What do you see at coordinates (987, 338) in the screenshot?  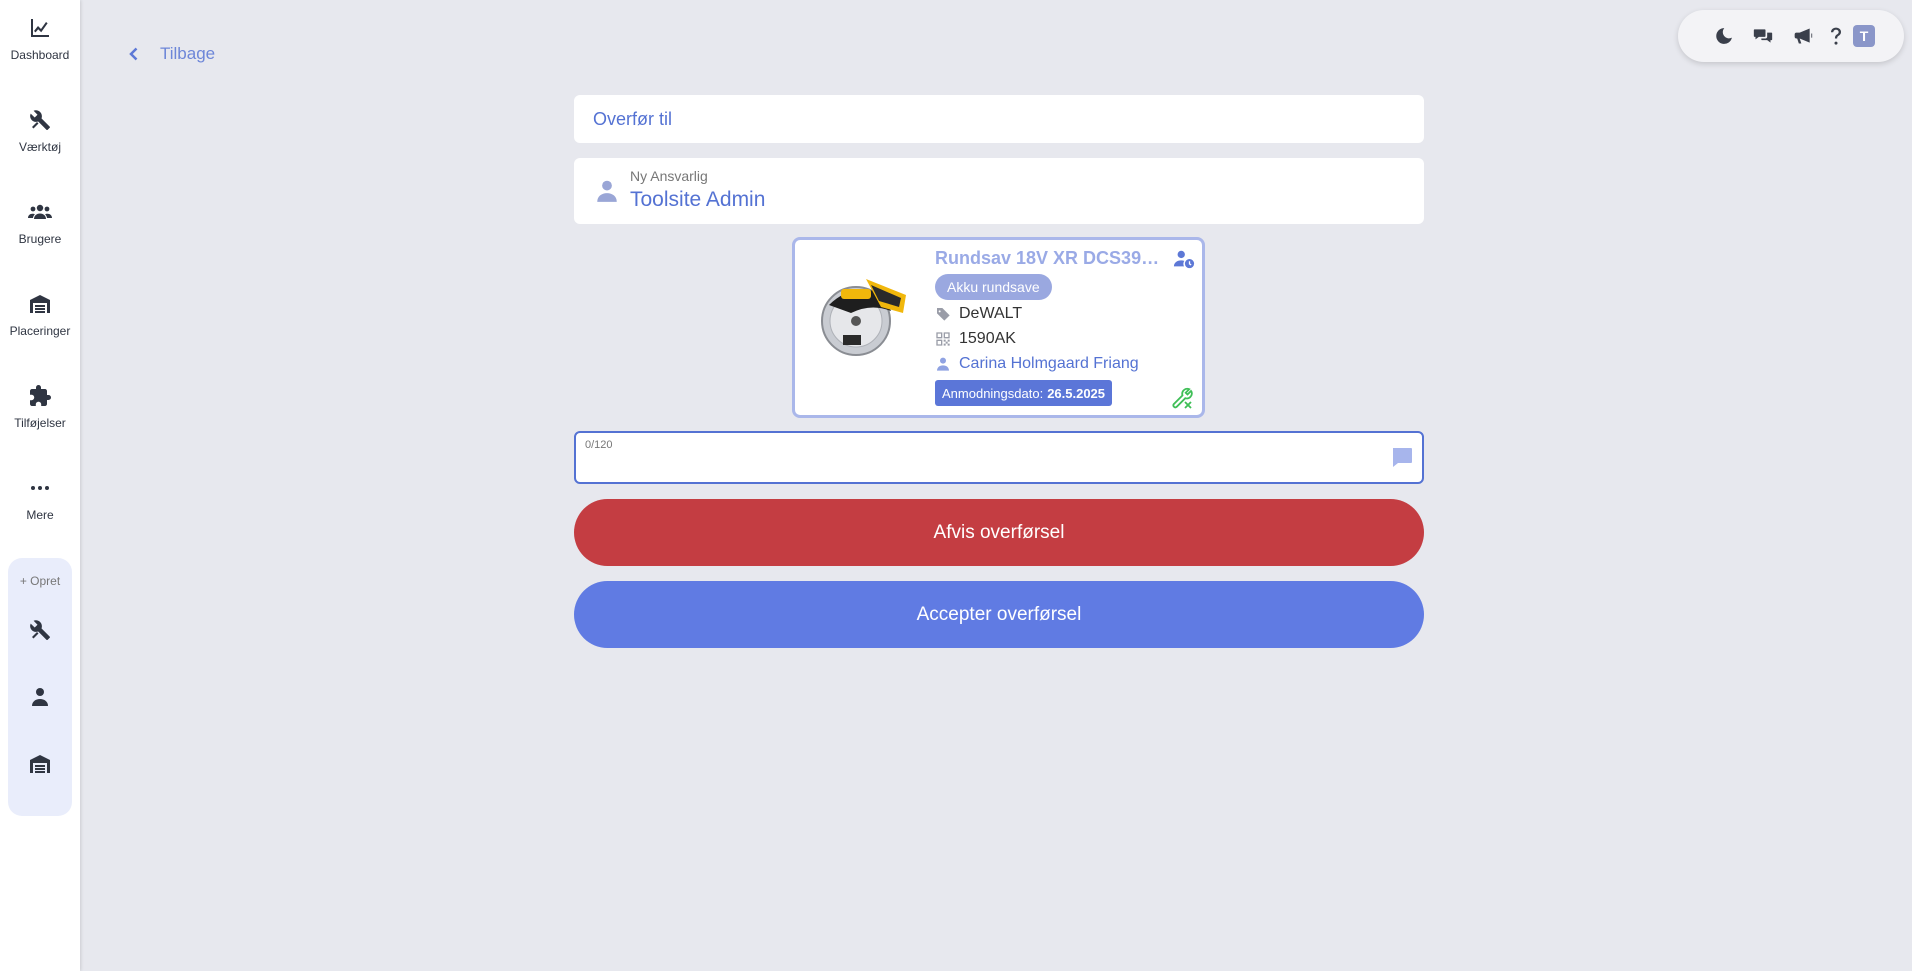 I see `tool-code: 1590AK` at bounding box center [987, 338].